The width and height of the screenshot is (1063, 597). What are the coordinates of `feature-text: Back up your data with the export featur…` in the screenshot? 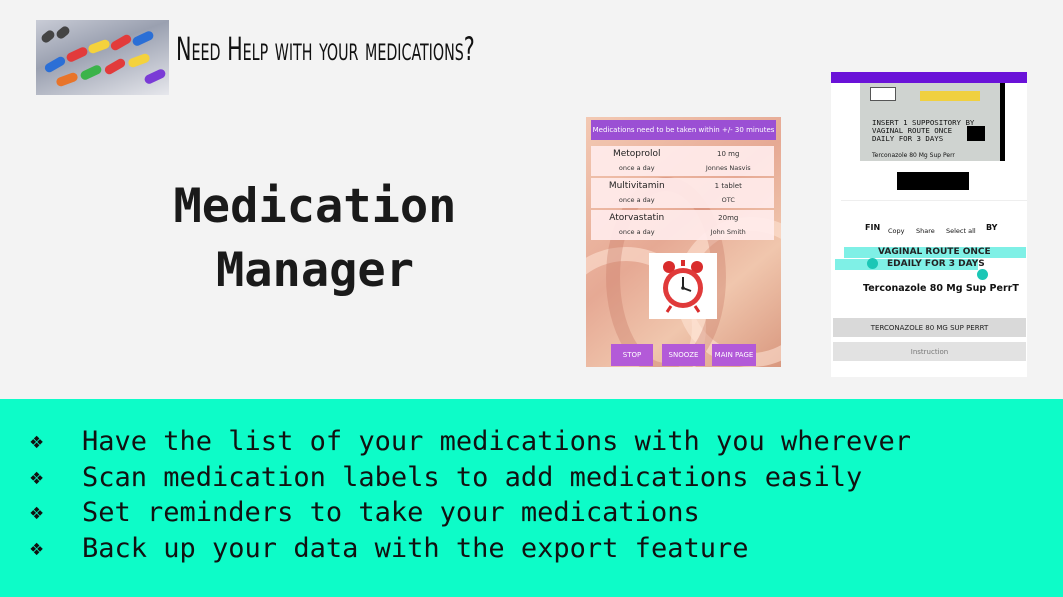 It's located at (415, 548).